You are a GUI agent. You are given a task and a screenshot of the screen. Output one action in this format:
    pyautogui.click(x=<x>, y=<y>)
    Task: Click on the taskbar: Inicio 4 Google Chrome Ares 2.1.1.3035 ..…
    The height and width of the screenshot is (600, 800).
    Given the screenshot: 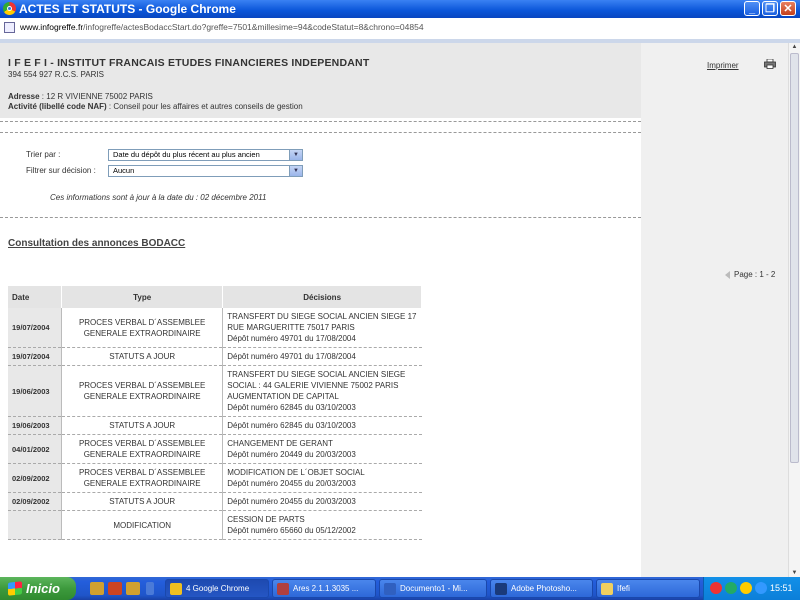 What is the action you would take?
    pyautogui.click(x=400, y=588)
    